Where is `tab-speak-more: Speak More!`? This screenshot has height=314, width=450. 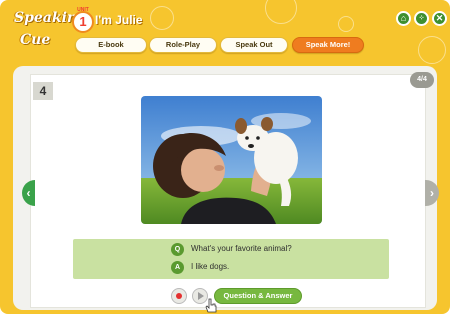
tab-speak-more: Speak More! is located at coordinates (328, 45).